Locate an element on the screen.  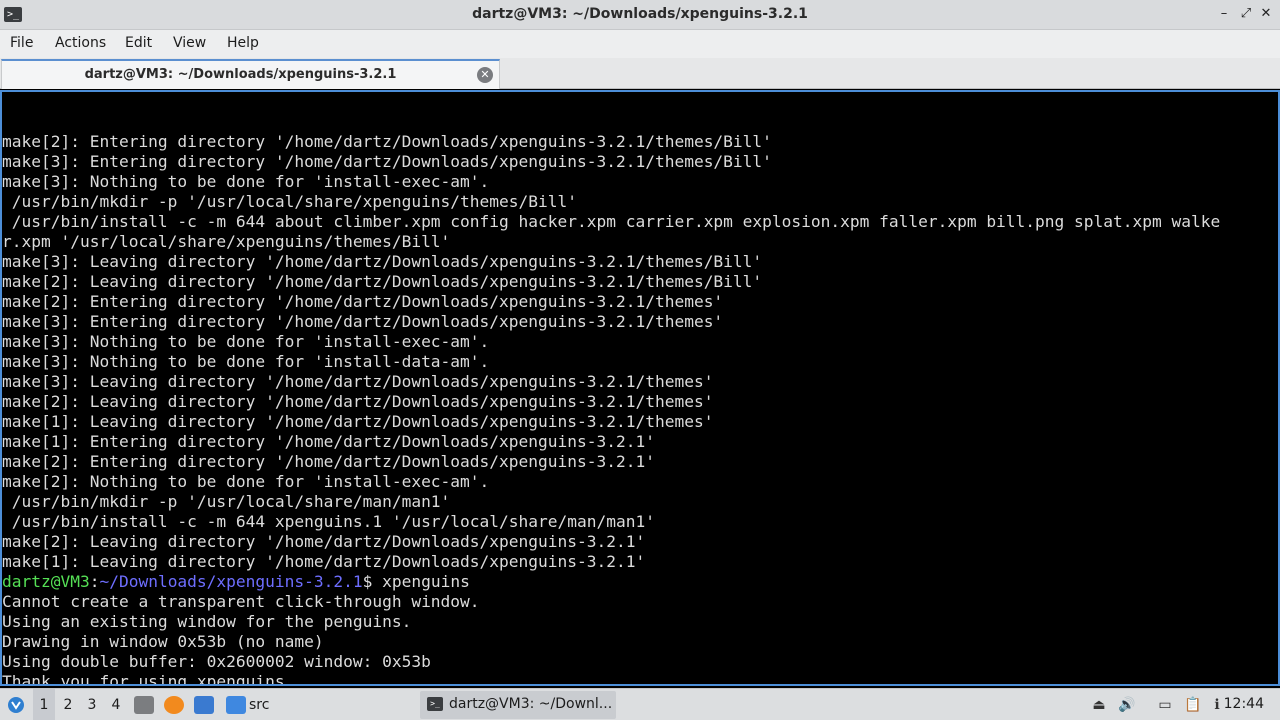
menu-view: View is located at coordinates (189, 43).